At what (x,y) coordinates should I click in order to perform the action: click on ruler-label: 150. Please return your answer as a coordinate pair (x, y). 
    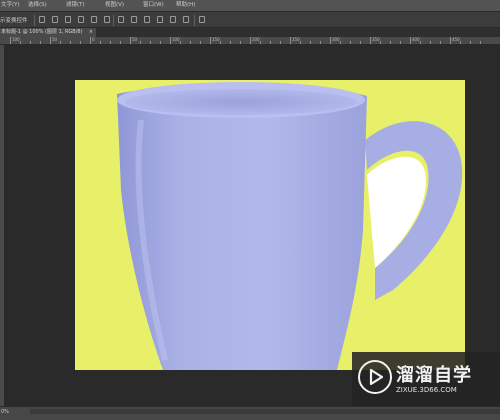
    Looking at the image, I should click on (216, 39).